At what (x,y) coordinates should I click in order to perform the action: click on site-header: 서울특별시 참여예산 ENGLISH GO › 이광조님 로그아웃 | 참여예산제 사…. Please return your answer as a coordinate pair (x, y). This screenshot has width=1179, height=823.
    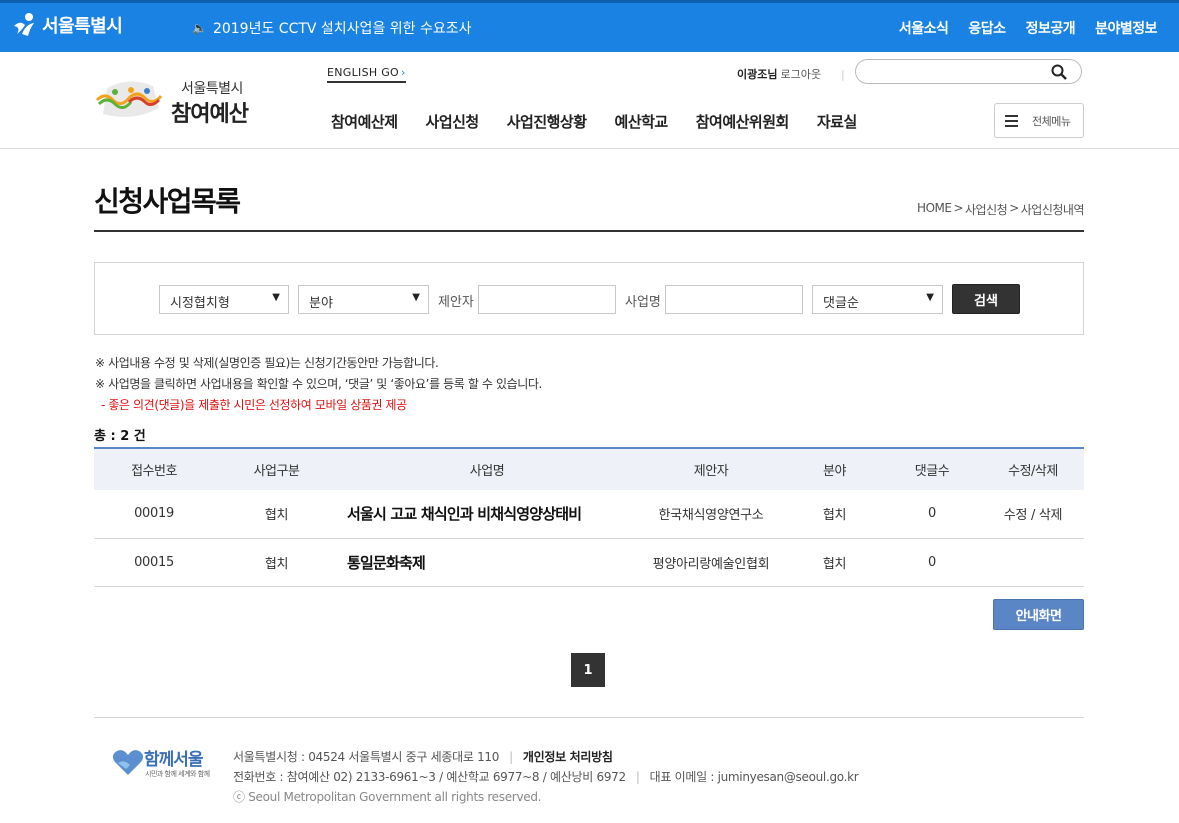
    Looking at the image, I should click on (589, 100).